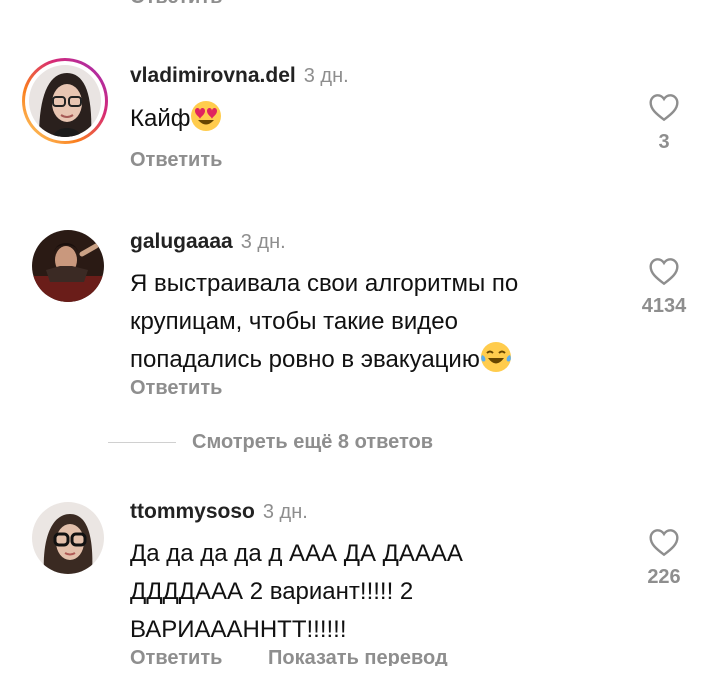 The width and height of the screenshot is (720, 679). I want to click on like-count: 3, so click(664, 142).